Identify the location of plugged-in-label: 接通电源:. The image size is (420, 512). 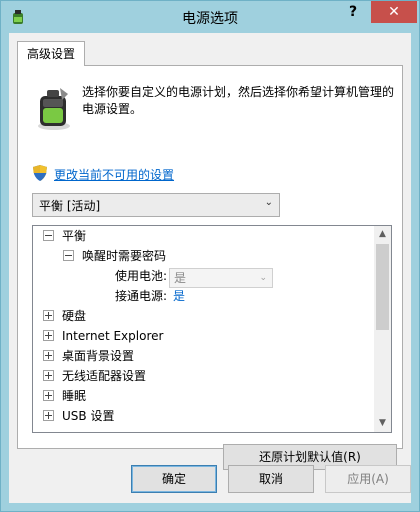
(141, 296).